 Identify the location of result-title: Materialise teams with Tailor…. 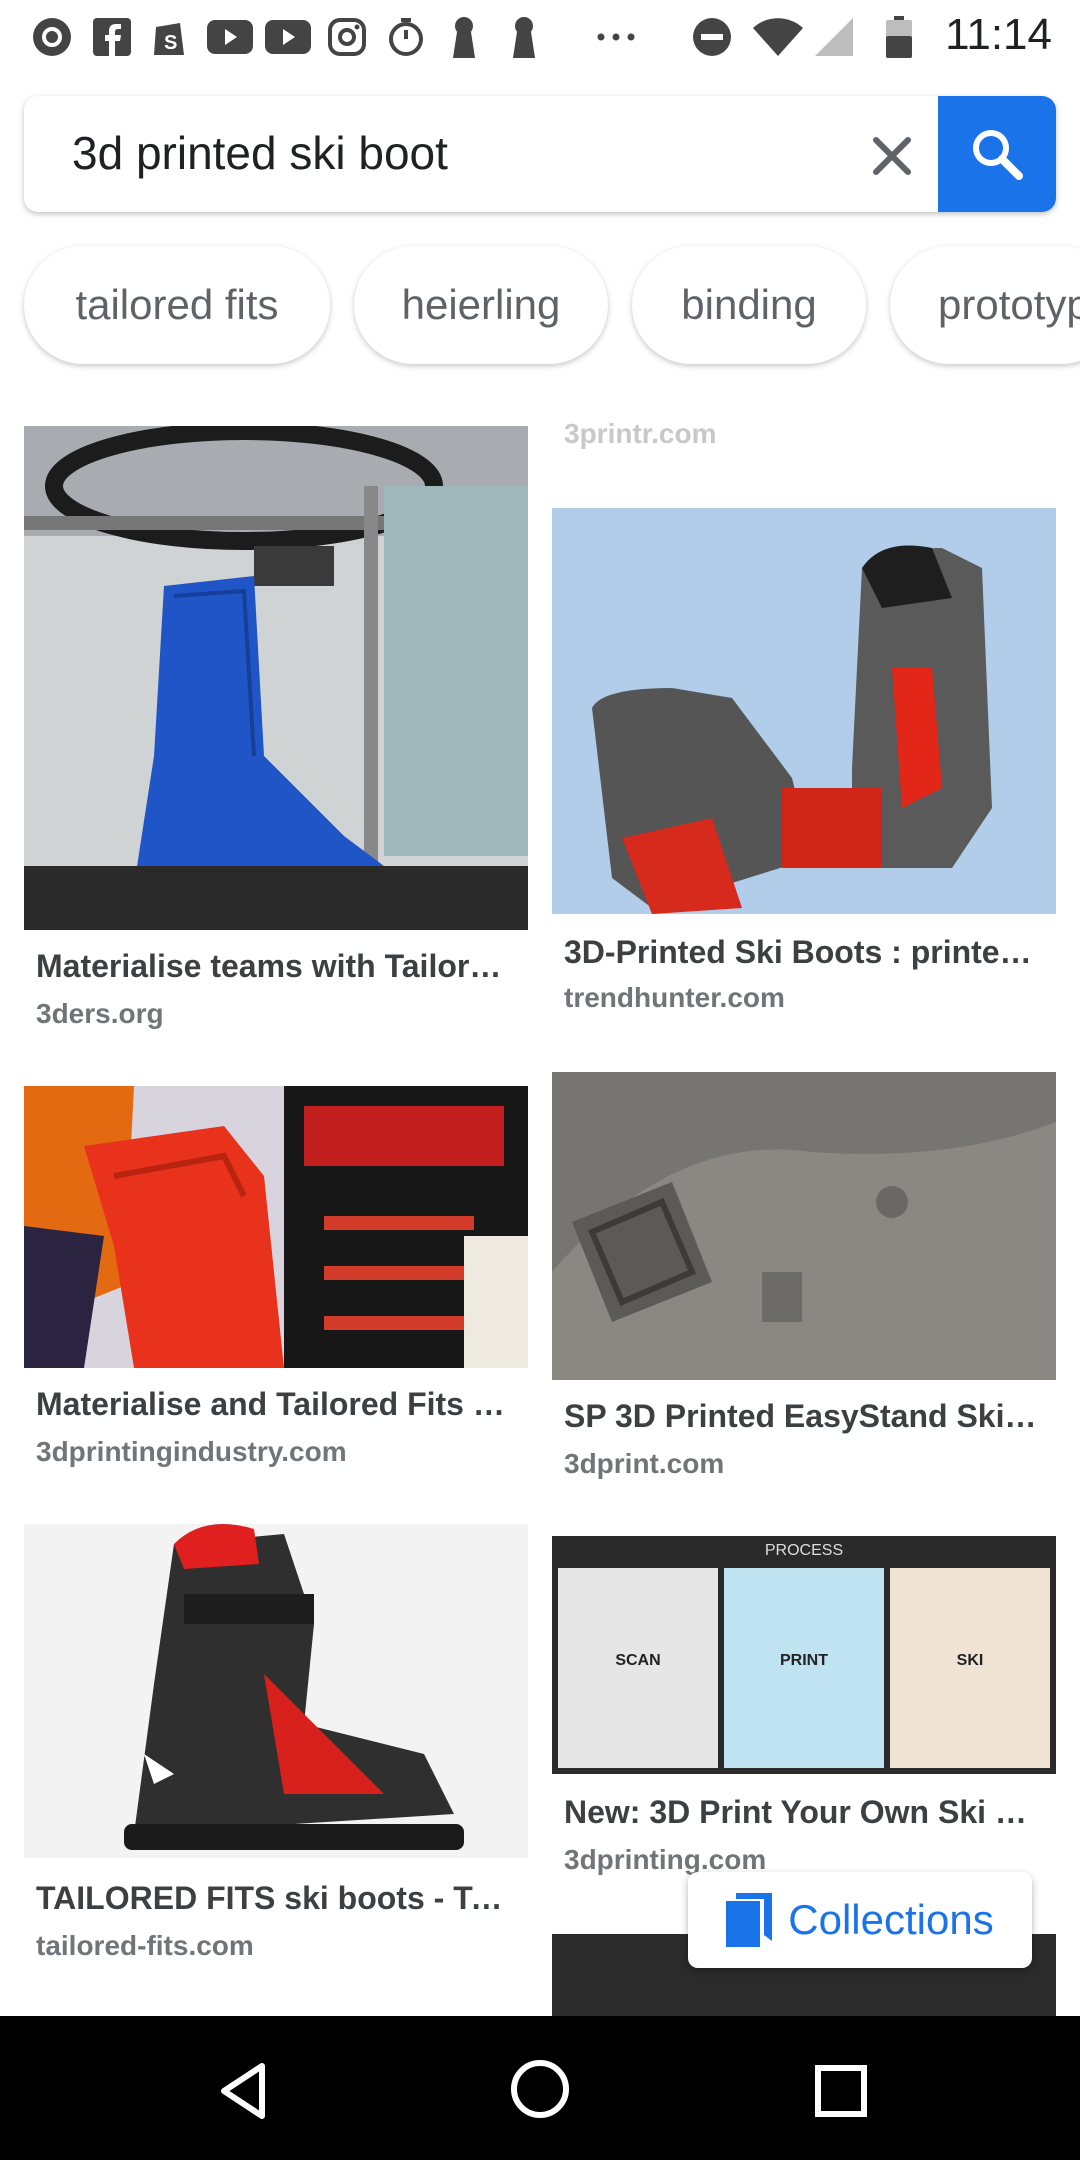
(276, 966).